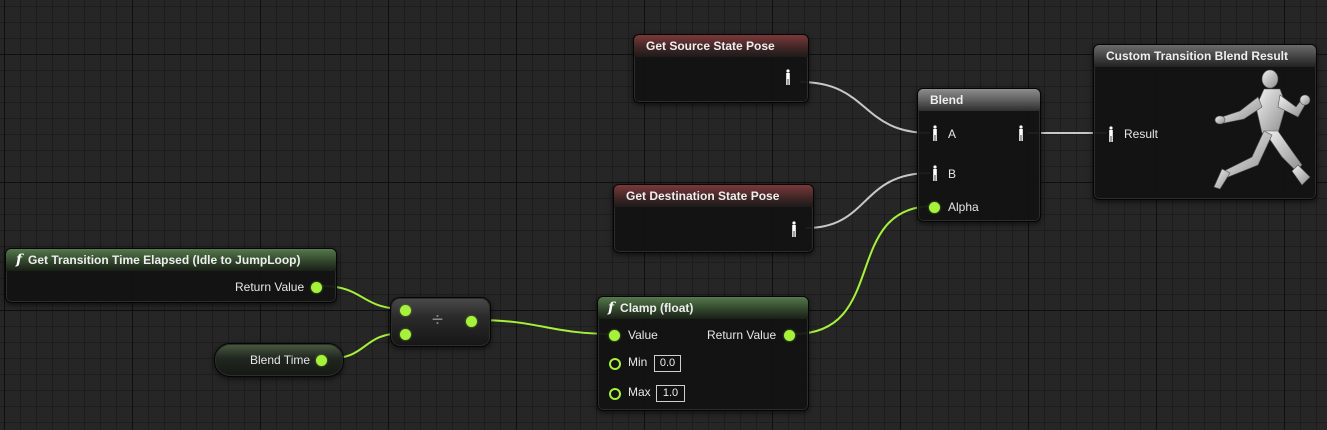  I want to click on max-label: Max, so click(639, 392).